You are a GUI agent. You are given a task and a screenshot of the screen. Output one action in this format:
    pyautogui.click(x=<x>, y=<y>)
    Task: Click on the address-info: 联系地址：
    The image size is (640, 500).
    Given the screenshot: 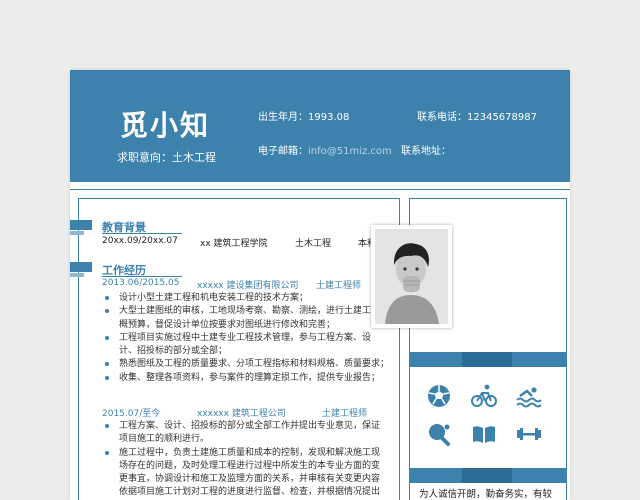 What is the action you would take?
    pyautogui.click(x=426, y=149)
    